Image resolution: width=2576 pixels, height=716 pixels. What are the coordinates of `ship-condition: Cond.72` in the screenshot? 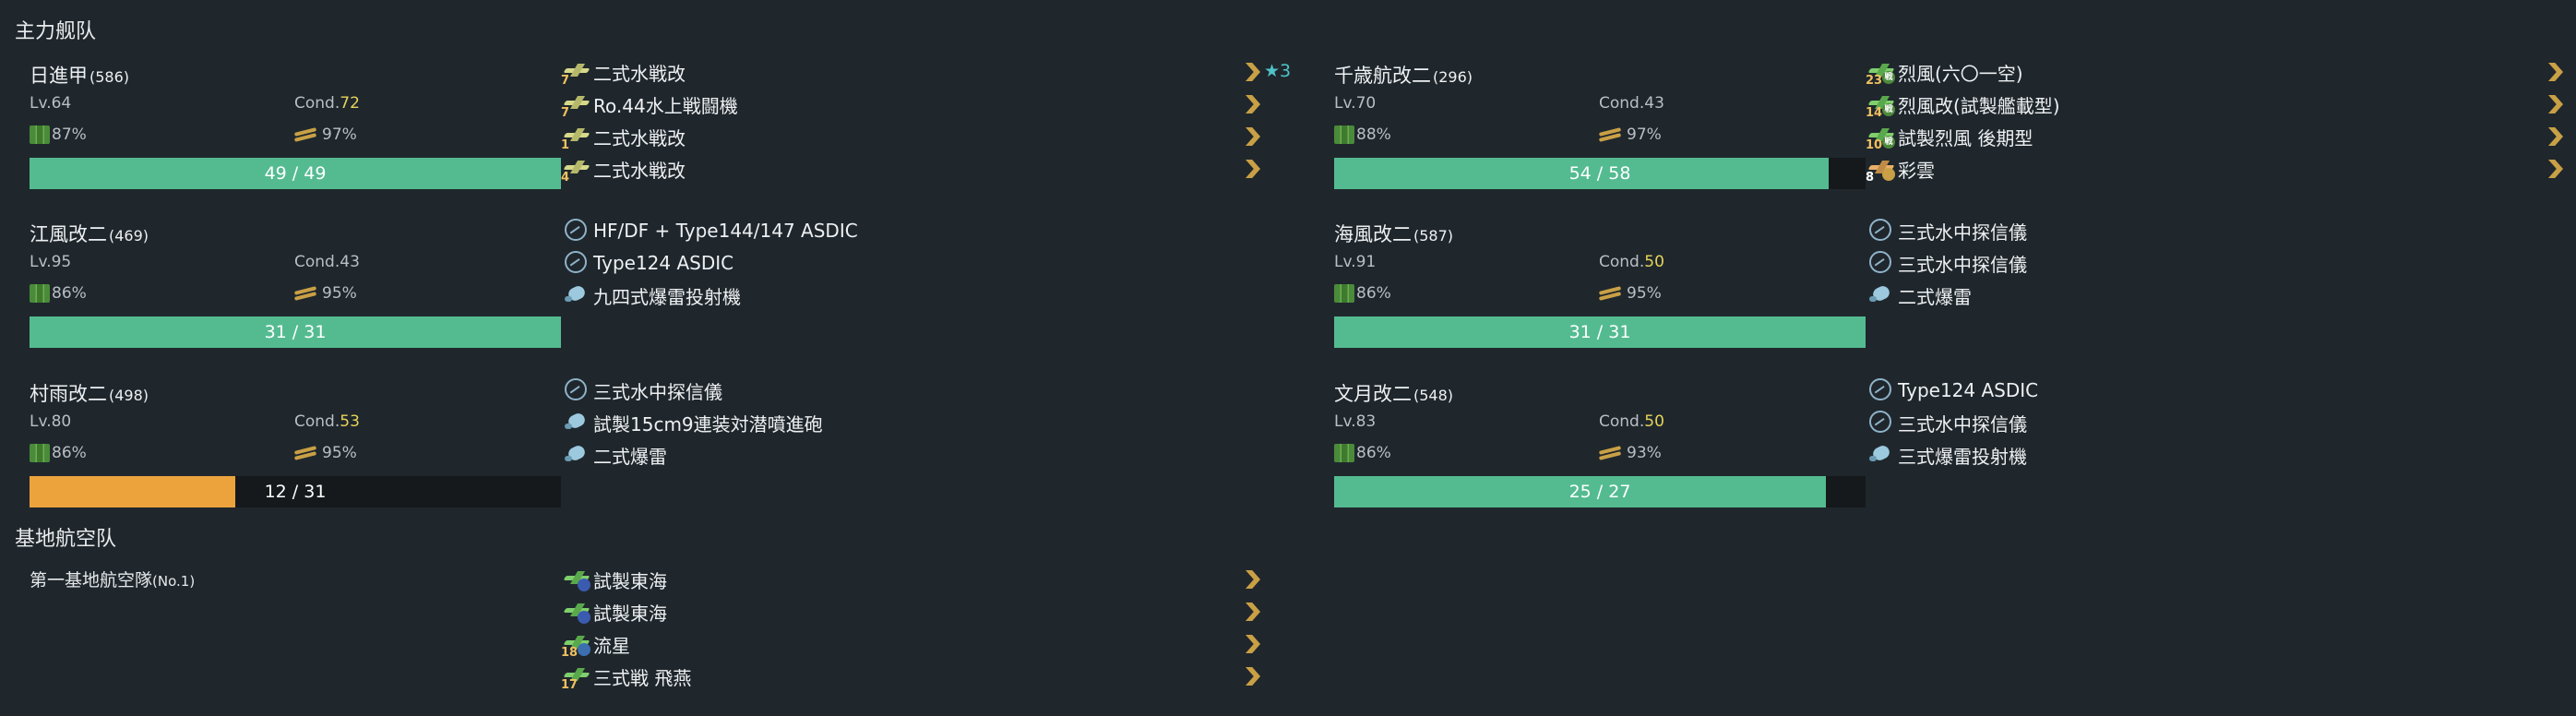 It's located at (327, 104).